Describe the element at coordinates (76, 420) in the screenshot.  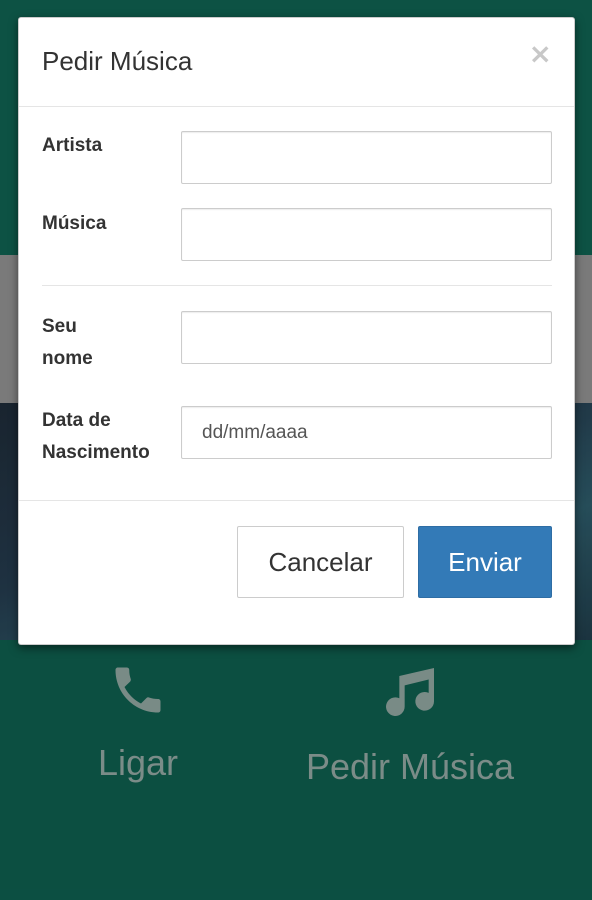
I see `birth-date-label-line1: Data de` at that location.